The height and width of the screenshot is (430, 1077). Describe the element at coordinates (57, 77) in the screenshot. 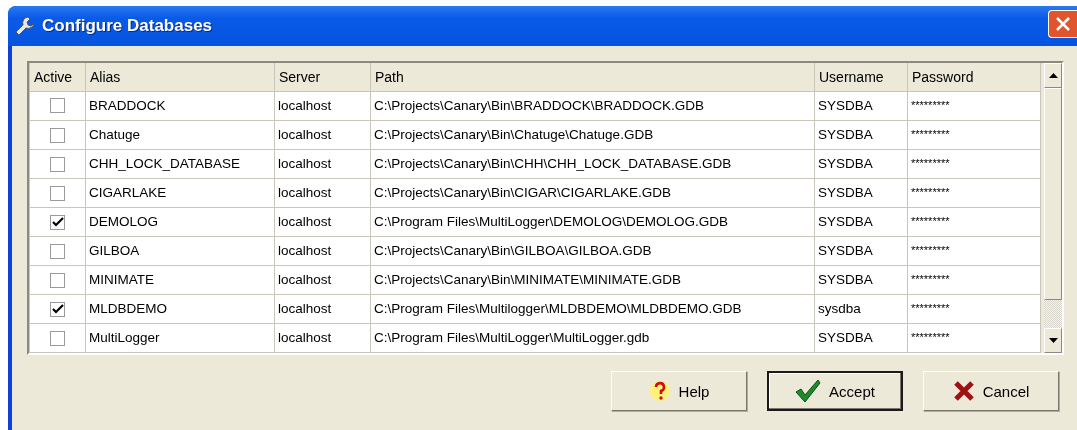

I see `column-header: Active` at that location.